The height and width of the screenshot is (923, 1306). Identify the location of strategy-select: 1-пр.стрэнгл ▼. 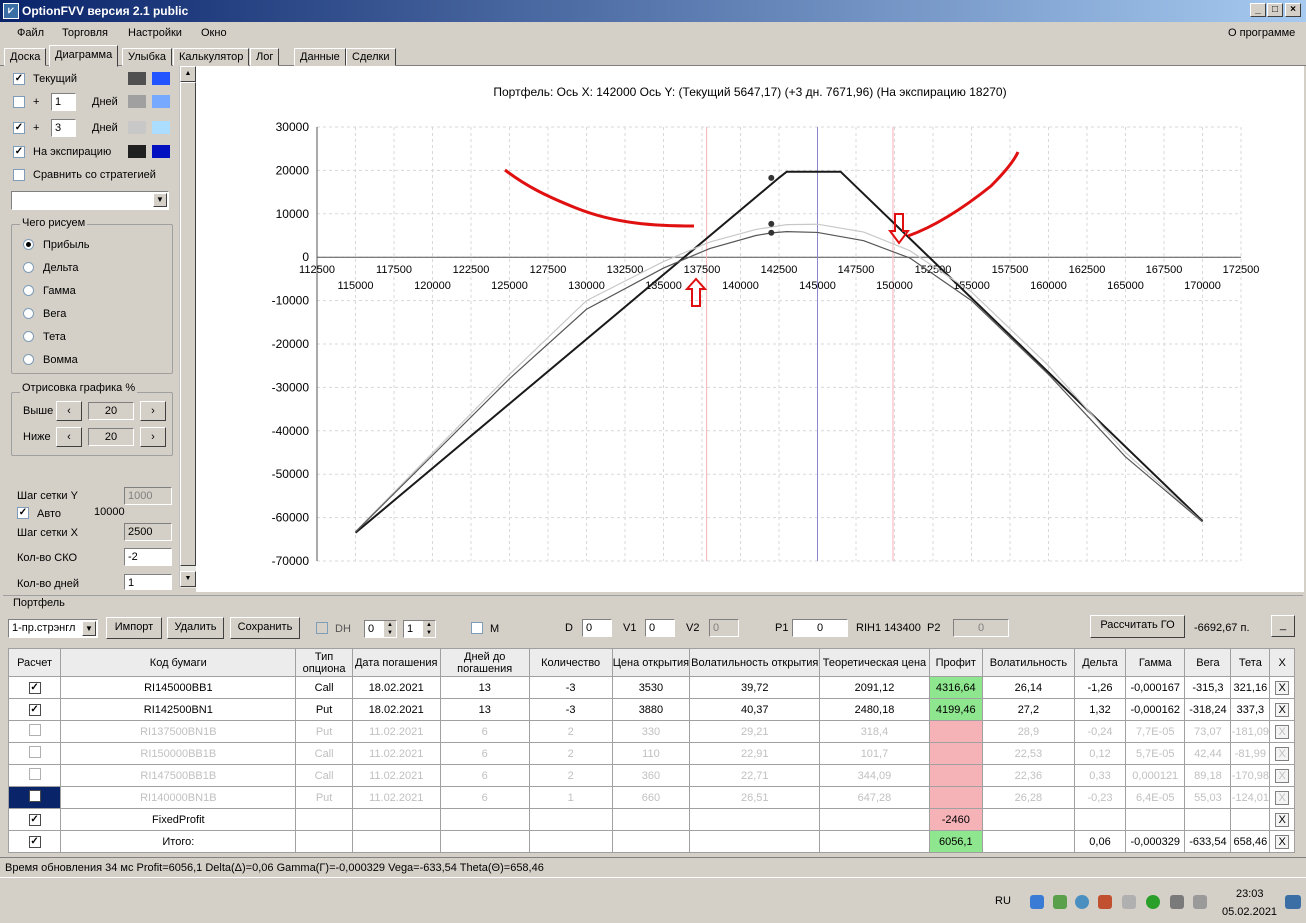
(53, 628).